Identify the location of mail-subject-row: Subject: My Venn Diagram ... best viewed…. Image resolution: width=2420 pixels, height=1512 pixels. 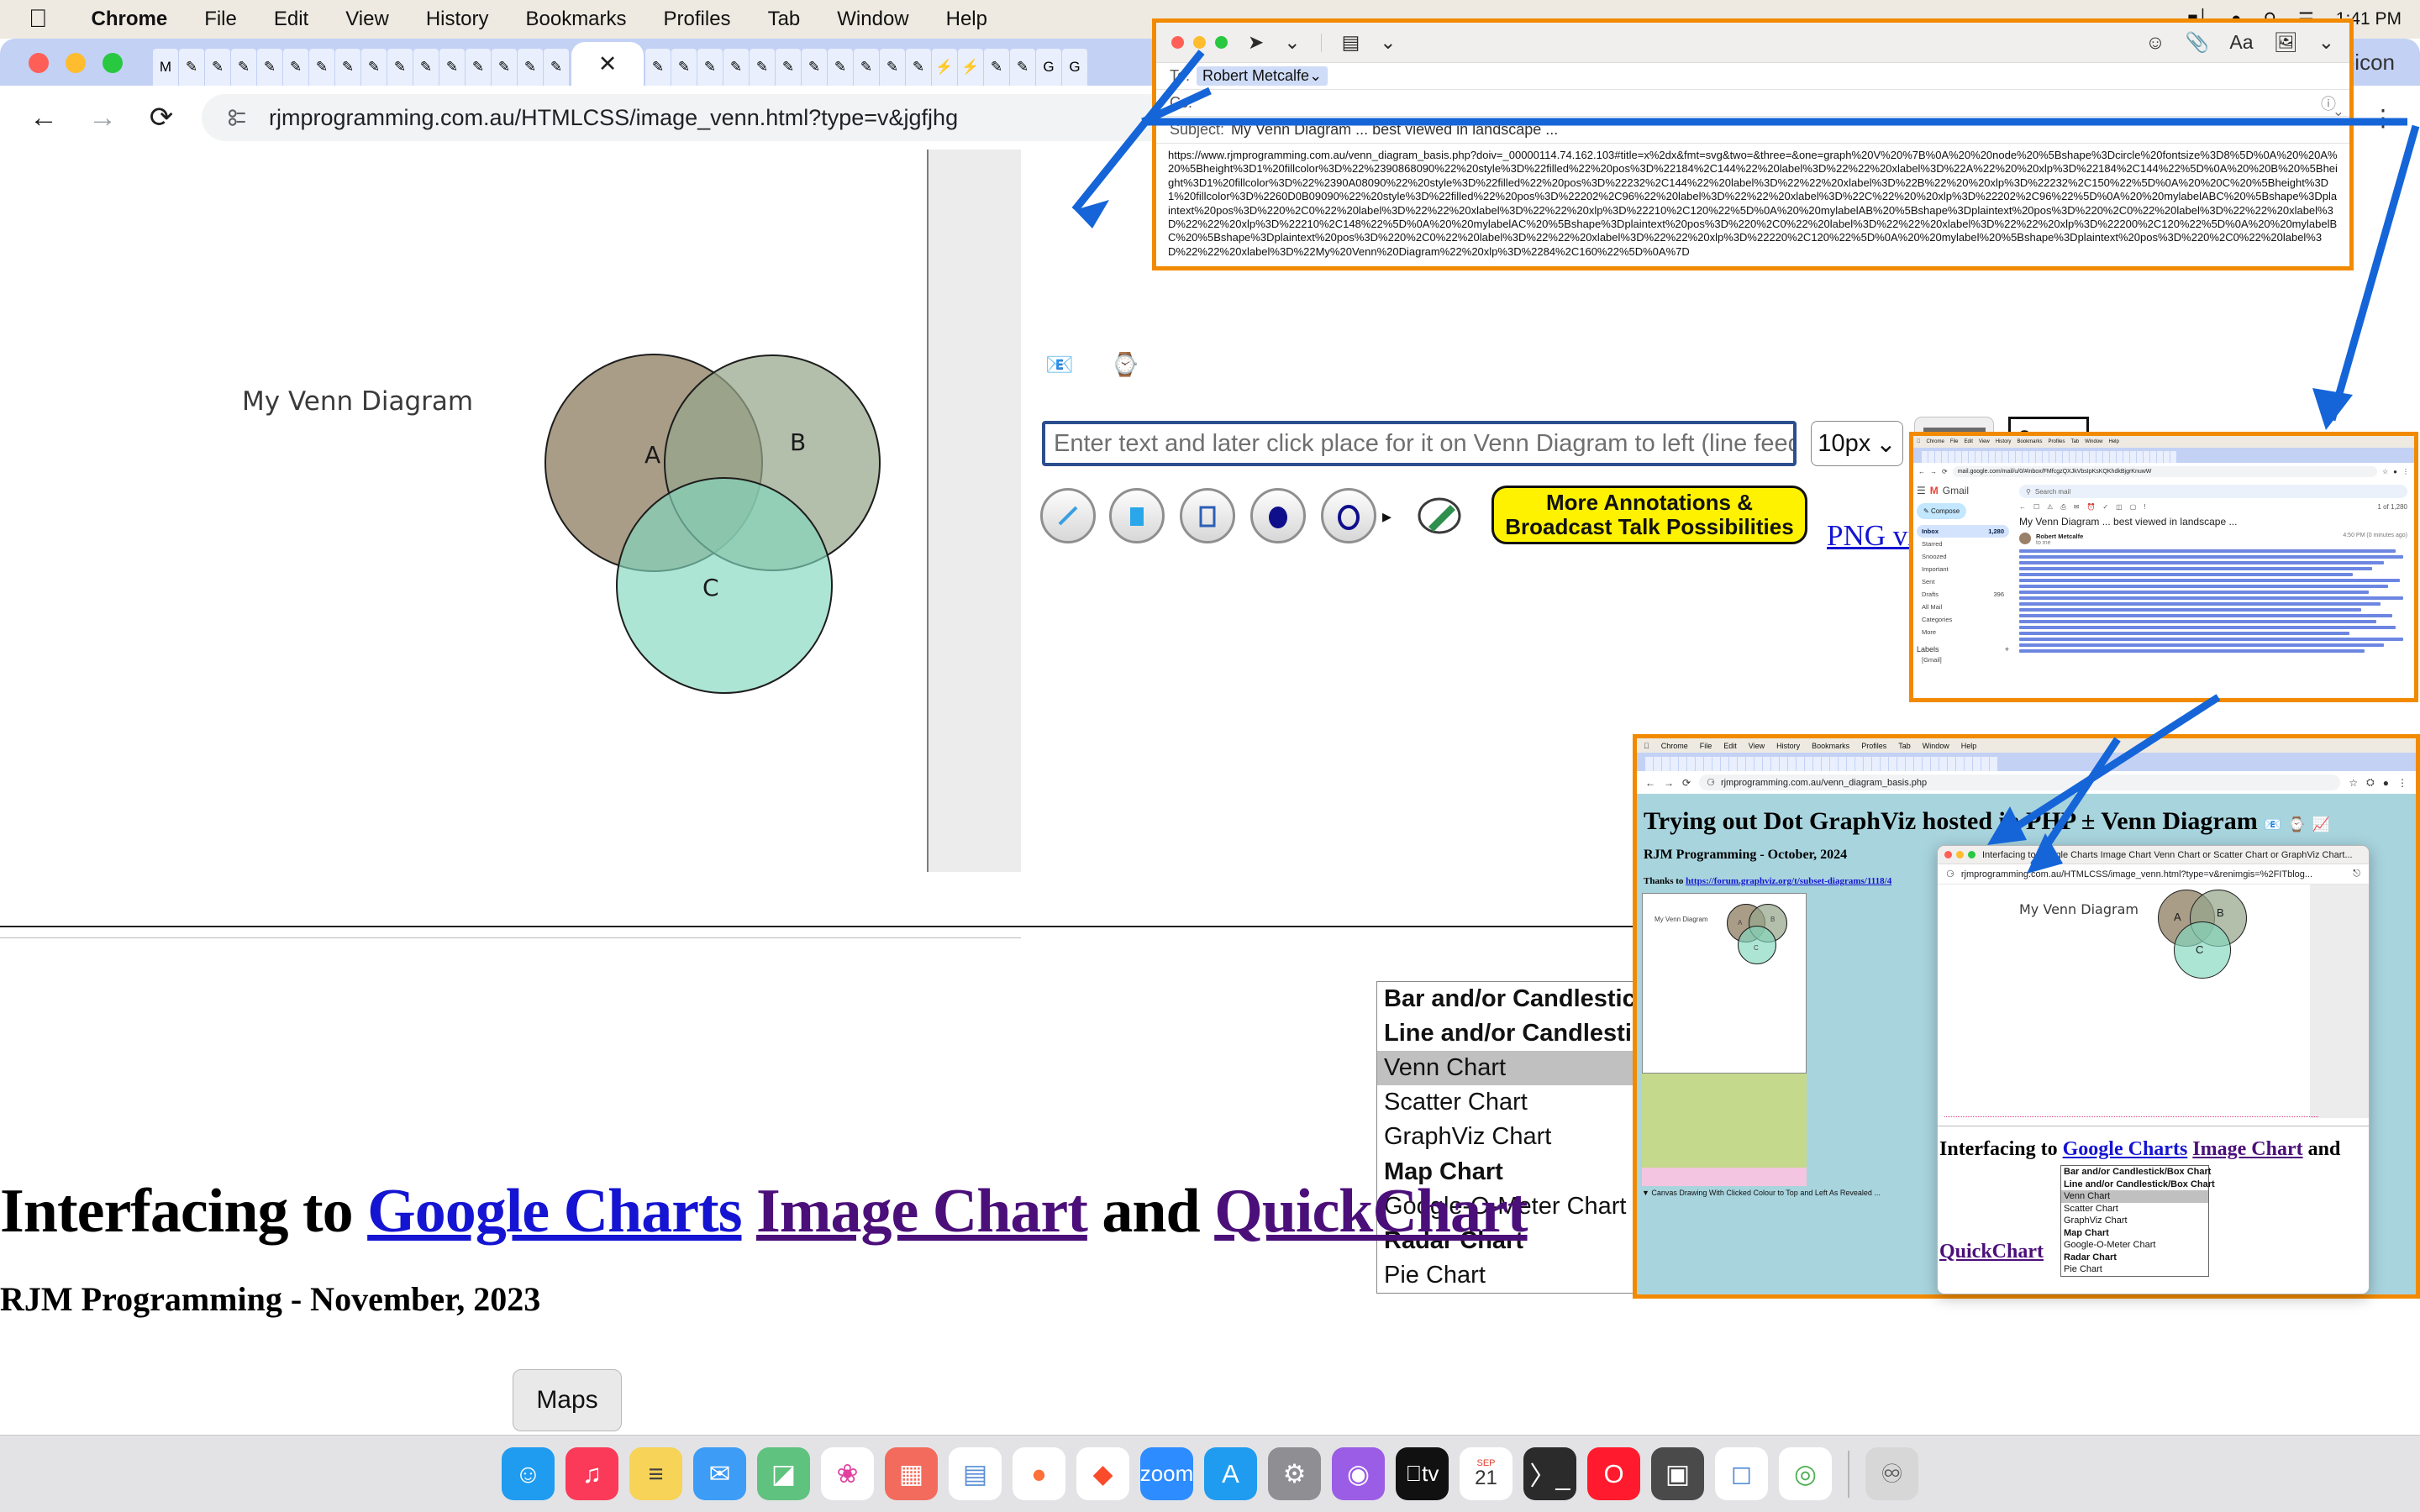
(1752, 130).